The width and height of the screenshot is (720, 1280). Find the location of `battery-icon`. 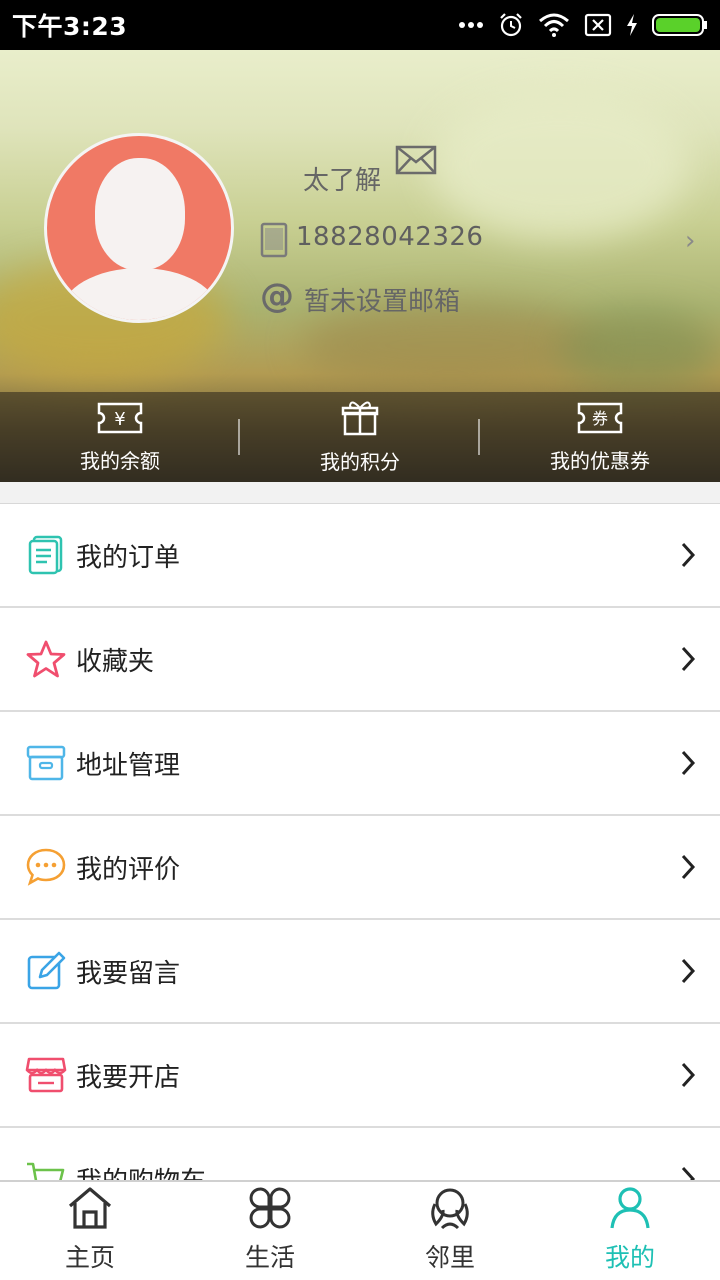

battery-icon is located at coordinates (680, 25).